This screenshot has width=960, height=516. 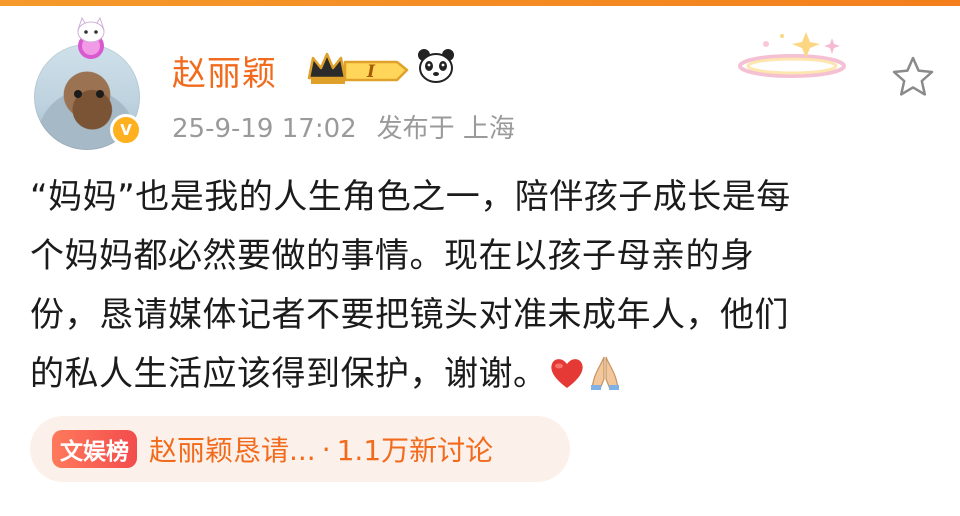 I want to click on top-accent-bar, so click(x=480, y=3).